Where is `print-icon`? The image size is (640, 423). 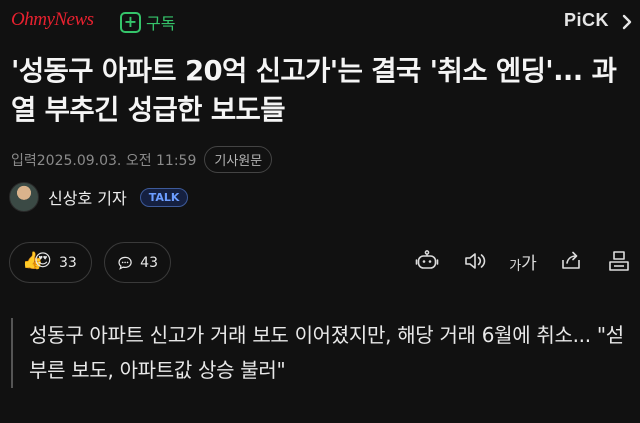 print-icon is located at coordinates (619, 261).